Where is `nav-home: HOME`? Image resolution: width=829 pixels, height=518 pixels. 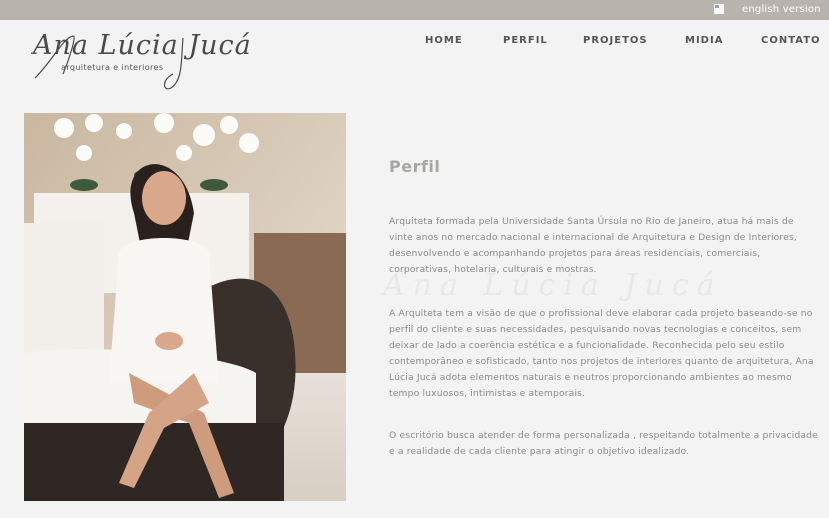 nav-home: HOME is located at coordinates (444, 40).